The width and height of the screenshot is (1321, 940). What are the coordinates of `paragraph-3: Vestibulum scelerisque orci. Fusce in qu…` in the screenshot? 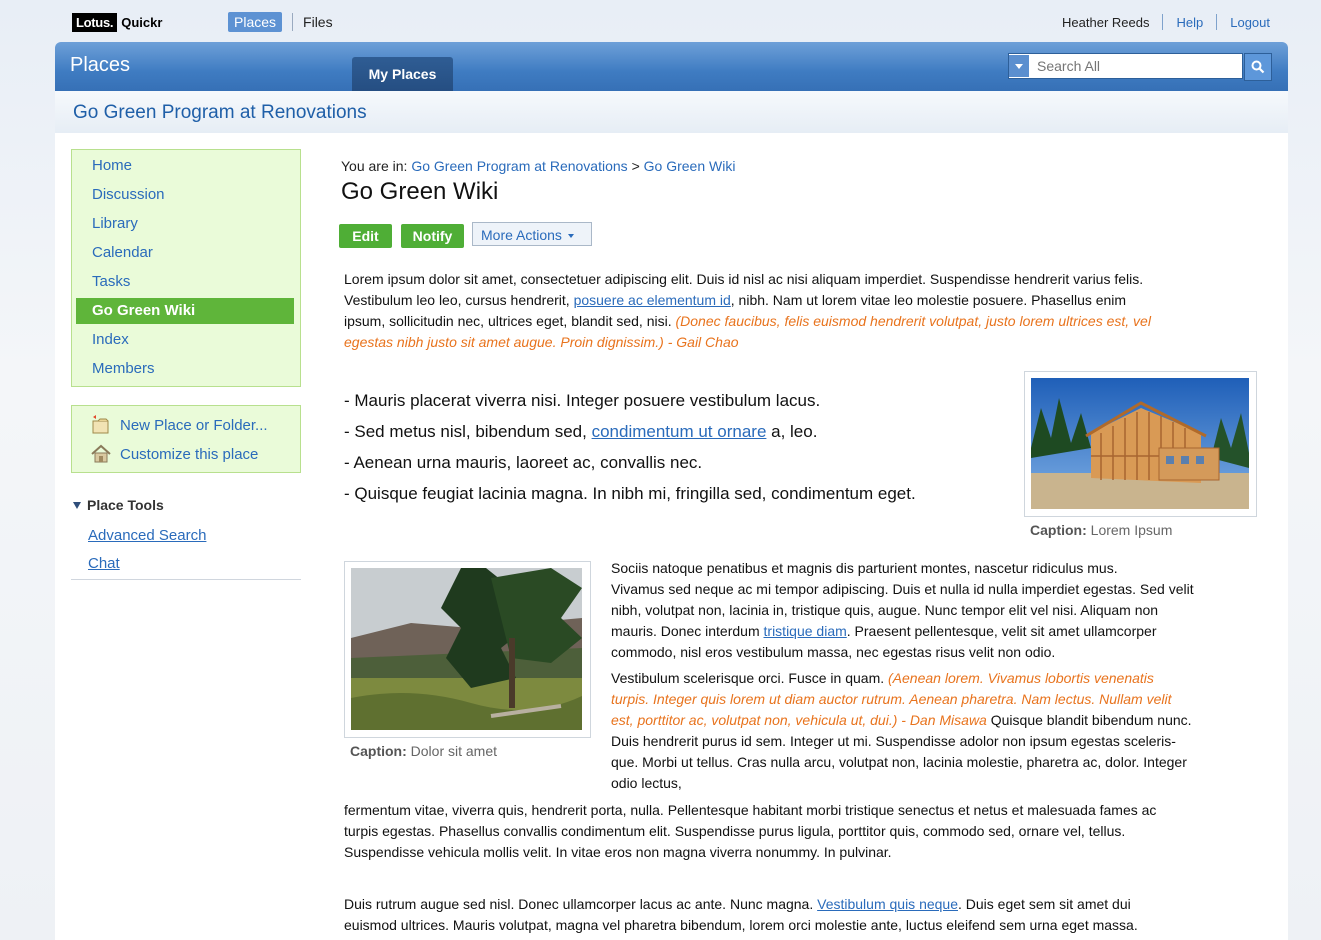 It's located at (941, 731).